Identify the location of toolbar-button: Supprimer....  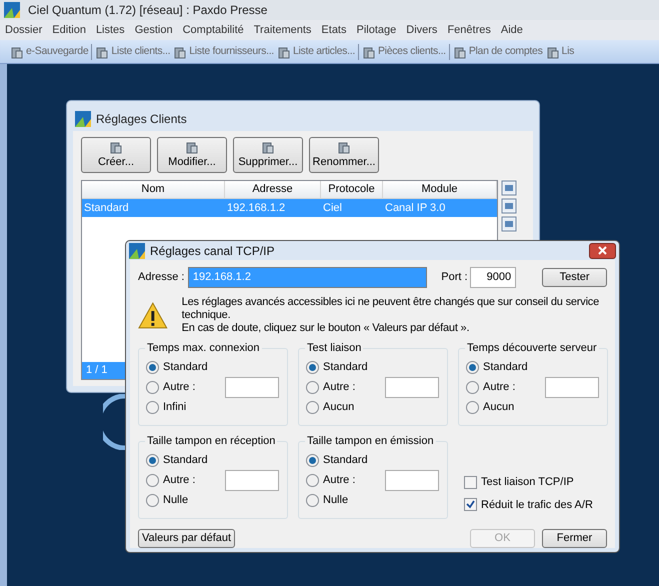
(268, 155).